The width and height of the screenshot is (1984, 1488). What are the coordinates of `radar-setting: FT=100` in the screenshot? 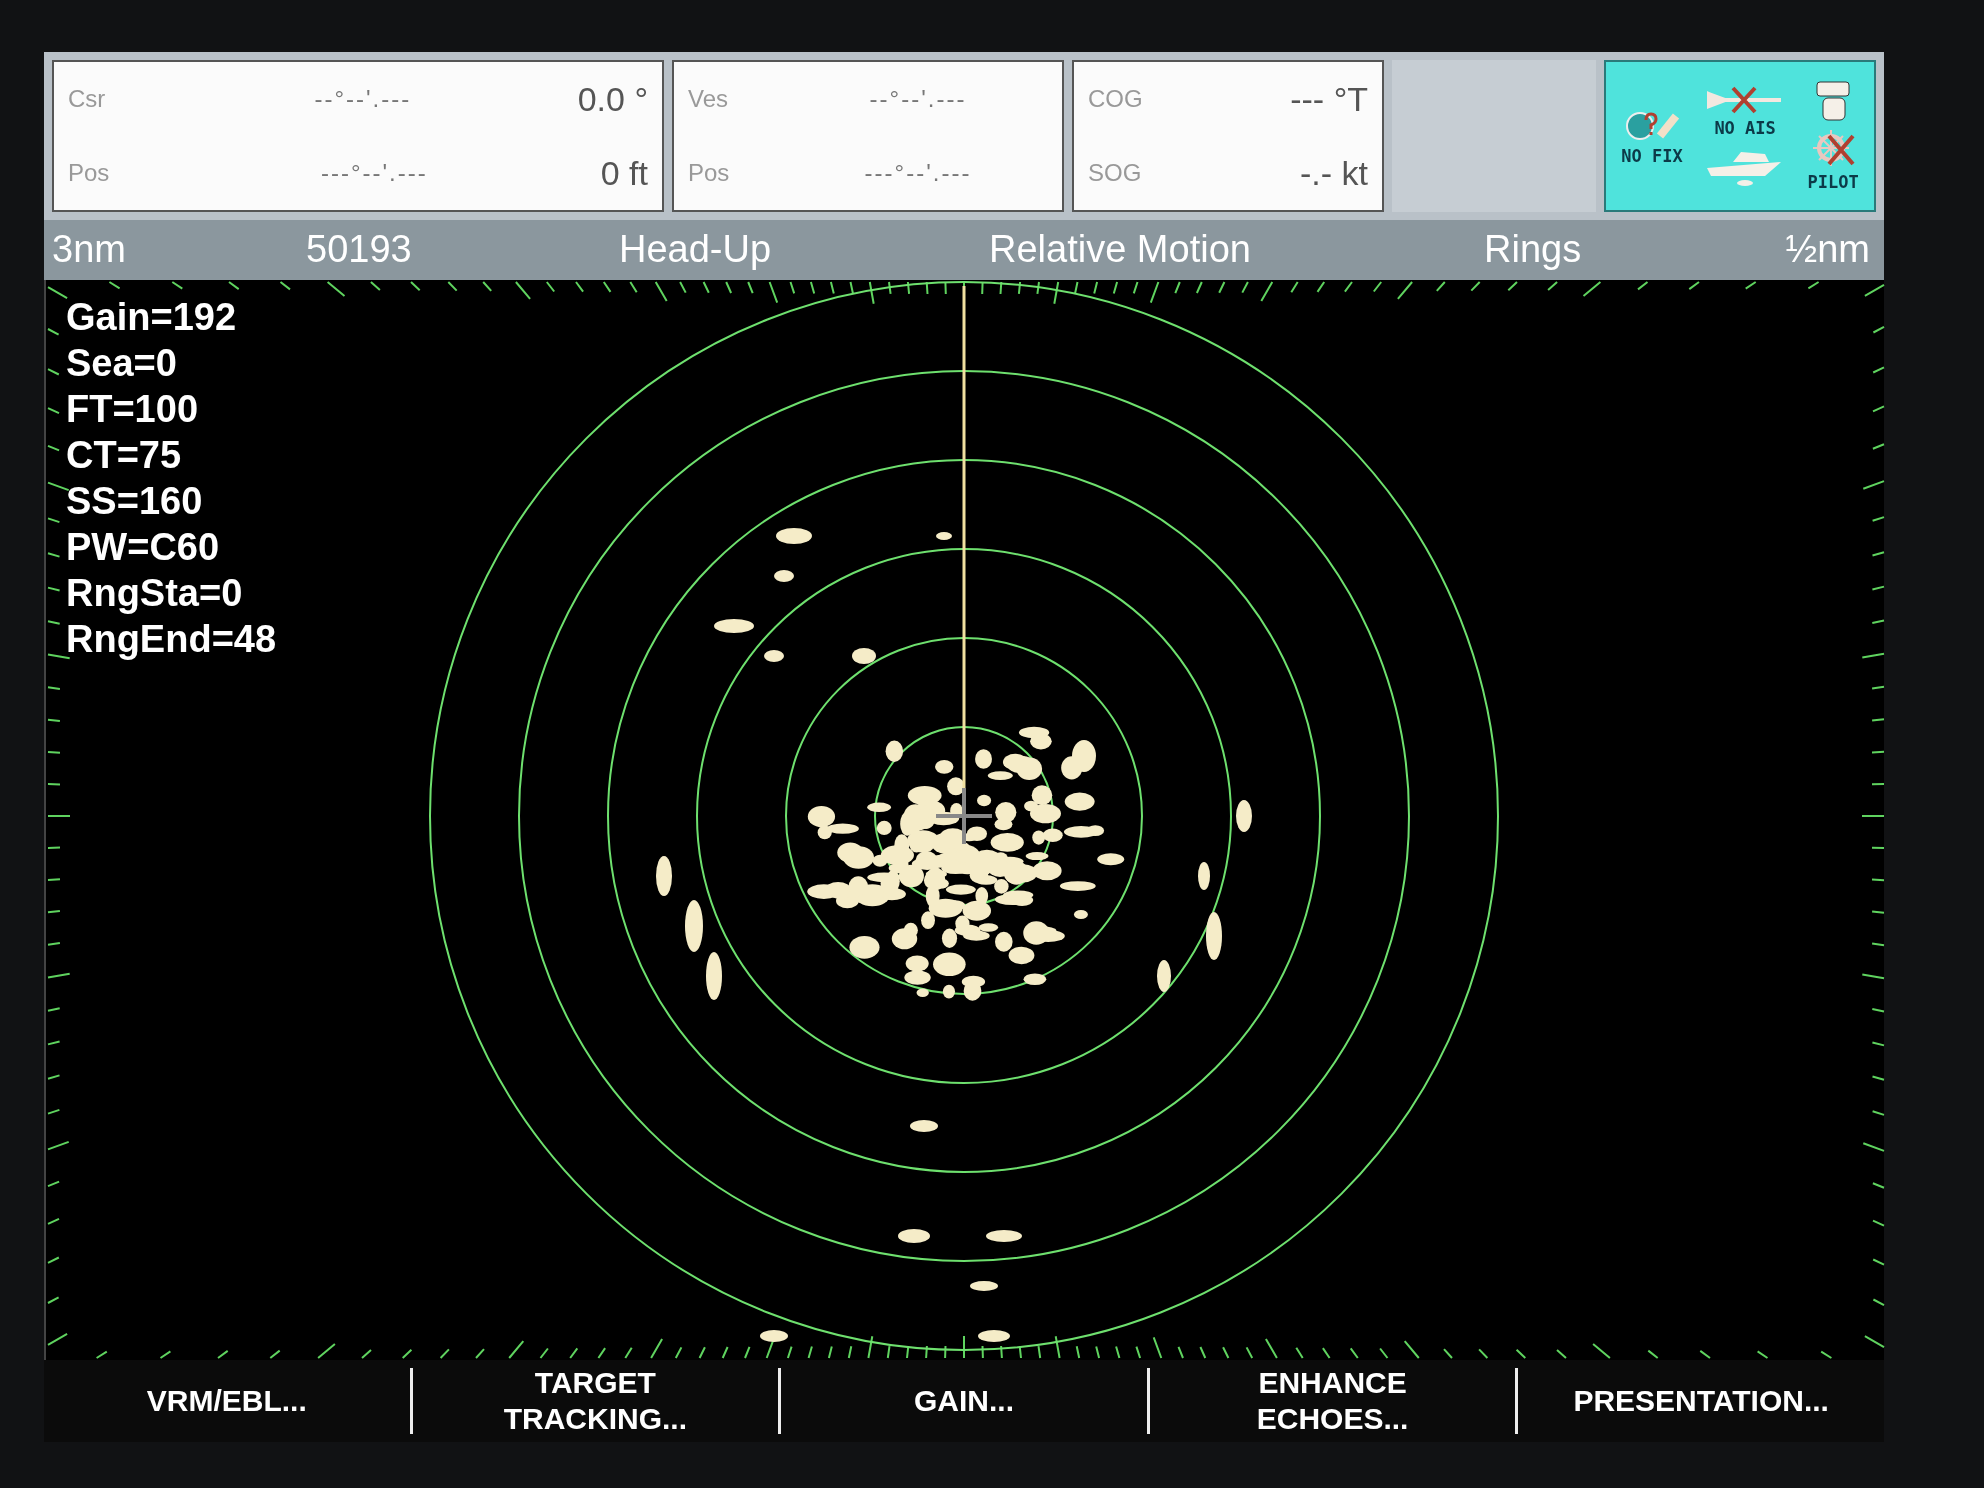 It's located at (133, 409).